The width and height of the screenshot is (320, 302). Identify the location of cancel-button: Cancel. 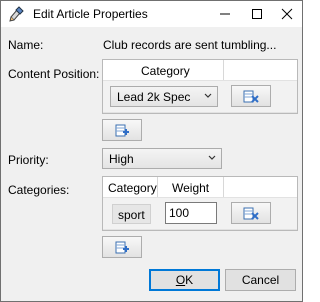
(260, 280).